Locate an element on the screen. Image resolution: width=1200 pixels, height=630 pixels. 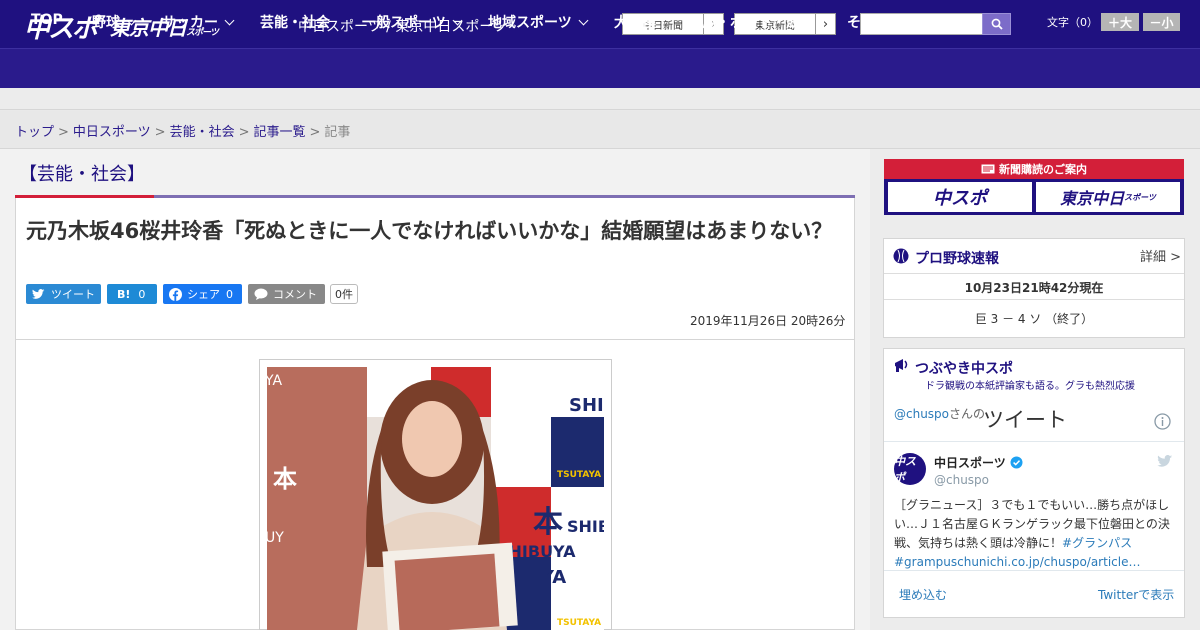
nav-label: 競馬・ボート・競輪 is located at coordinates (751, 23).